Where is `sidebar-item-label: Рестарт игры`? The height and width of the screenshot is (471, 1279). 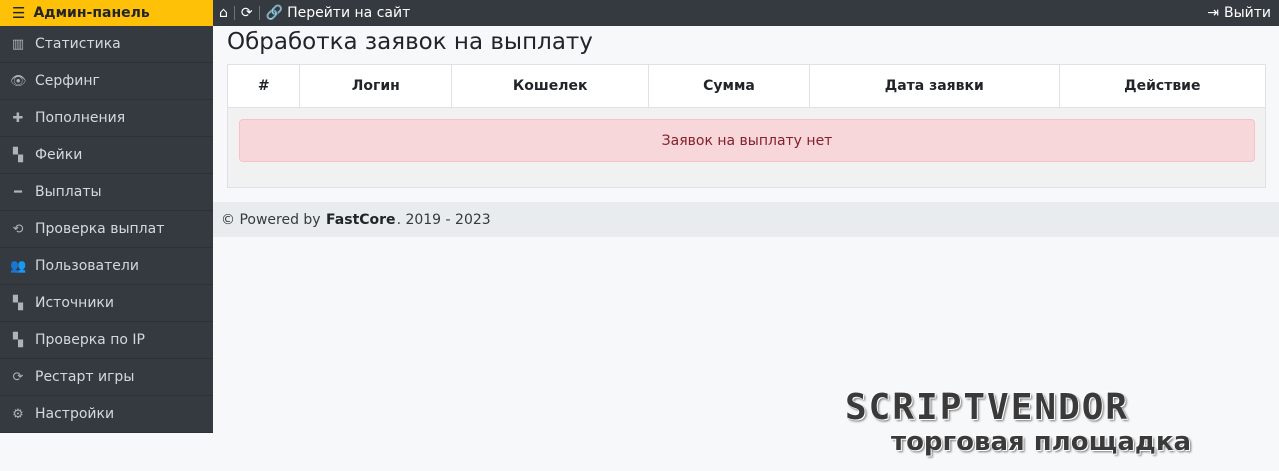
sidebar-item-label: Рестарт игры is located at coordinates (85, 377).